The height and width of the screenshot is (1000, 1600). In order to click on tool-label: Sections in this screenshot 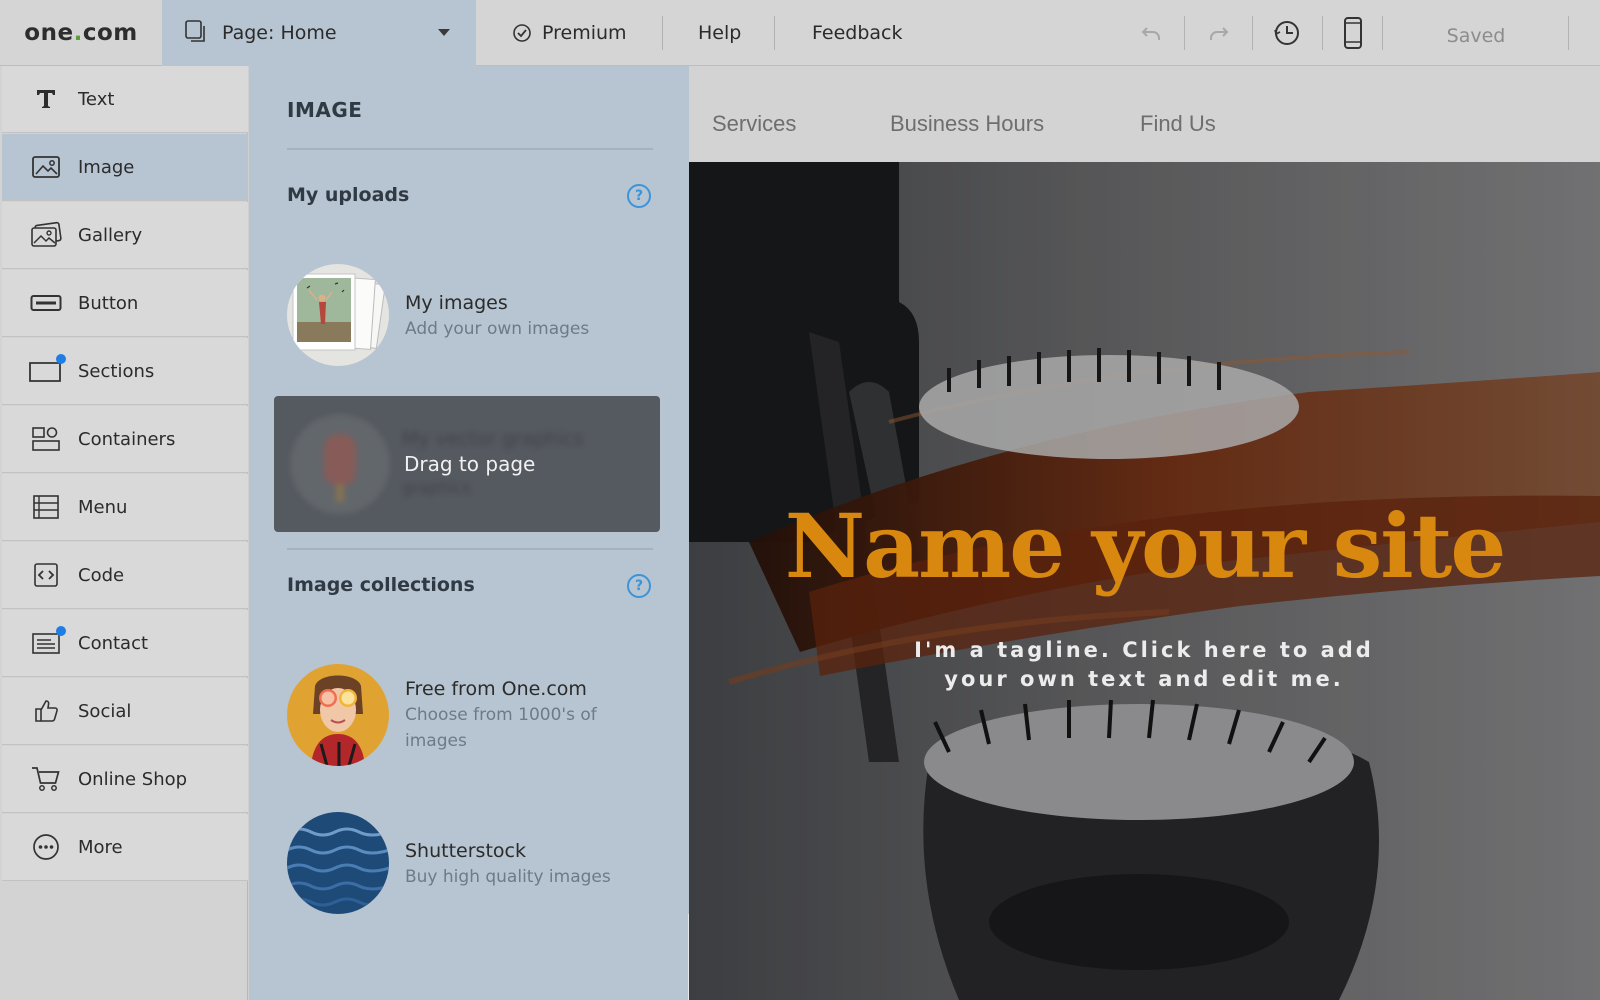, I will do `click(116, 371)`.